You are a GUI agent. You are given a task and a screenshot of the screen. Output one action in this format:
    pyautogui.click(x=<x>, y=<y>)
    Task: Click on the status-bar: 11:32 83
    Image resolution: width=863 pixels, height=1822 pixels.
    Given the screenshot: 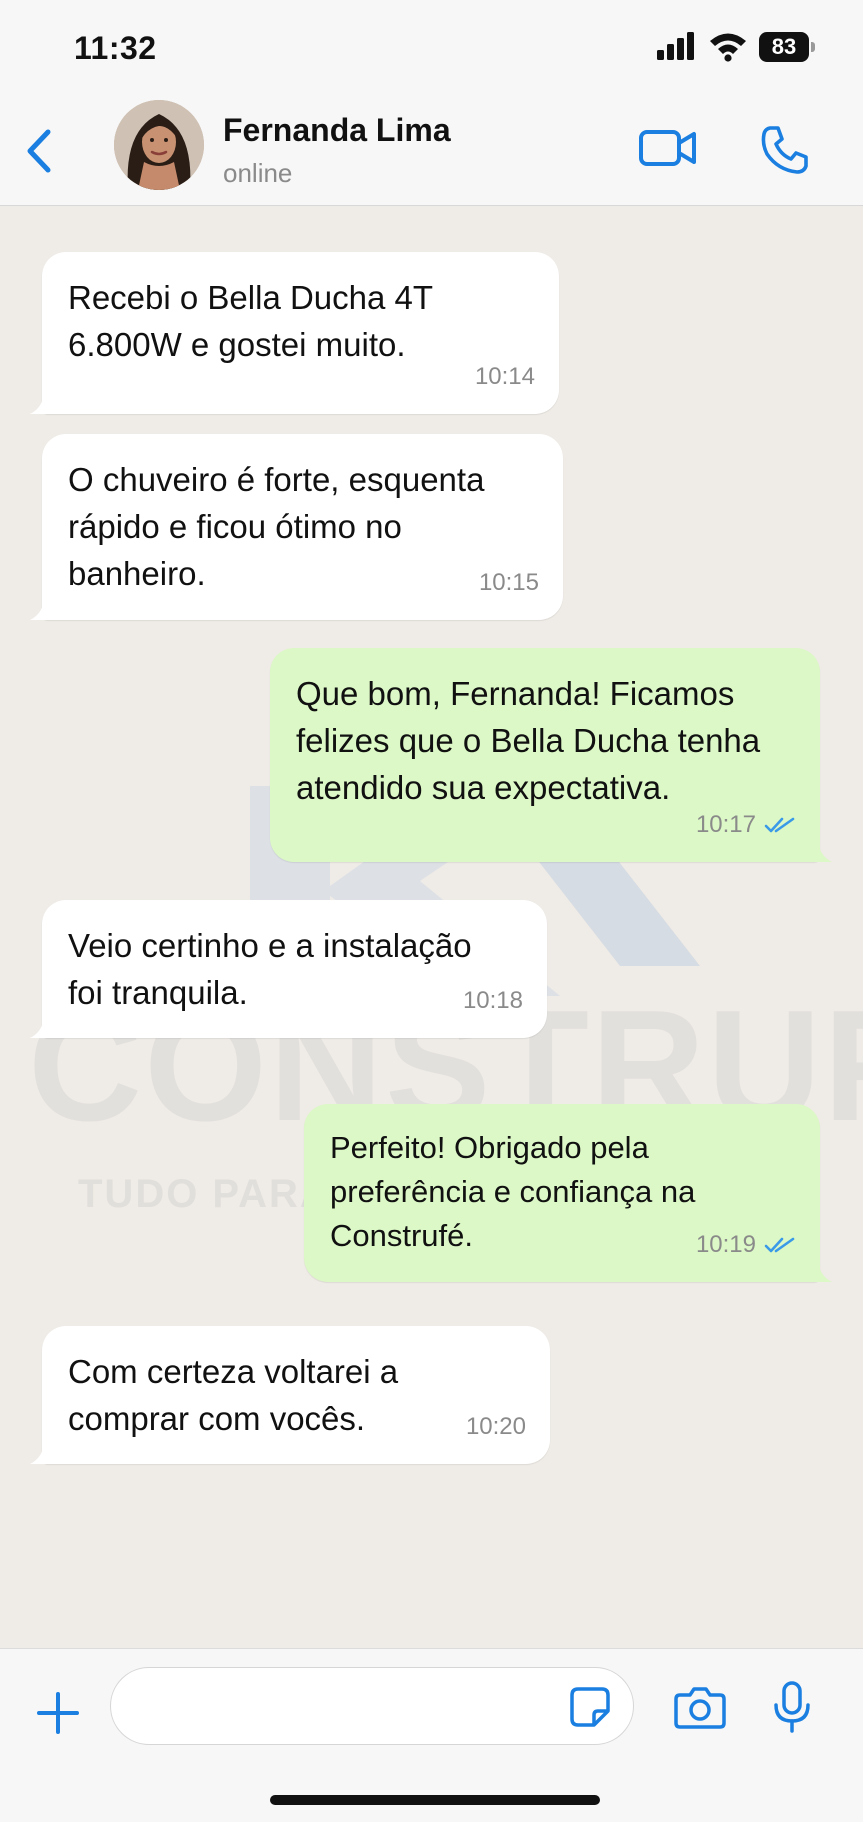 What is the action you would take?
    pyautogui.click(x=431, y=48)
    